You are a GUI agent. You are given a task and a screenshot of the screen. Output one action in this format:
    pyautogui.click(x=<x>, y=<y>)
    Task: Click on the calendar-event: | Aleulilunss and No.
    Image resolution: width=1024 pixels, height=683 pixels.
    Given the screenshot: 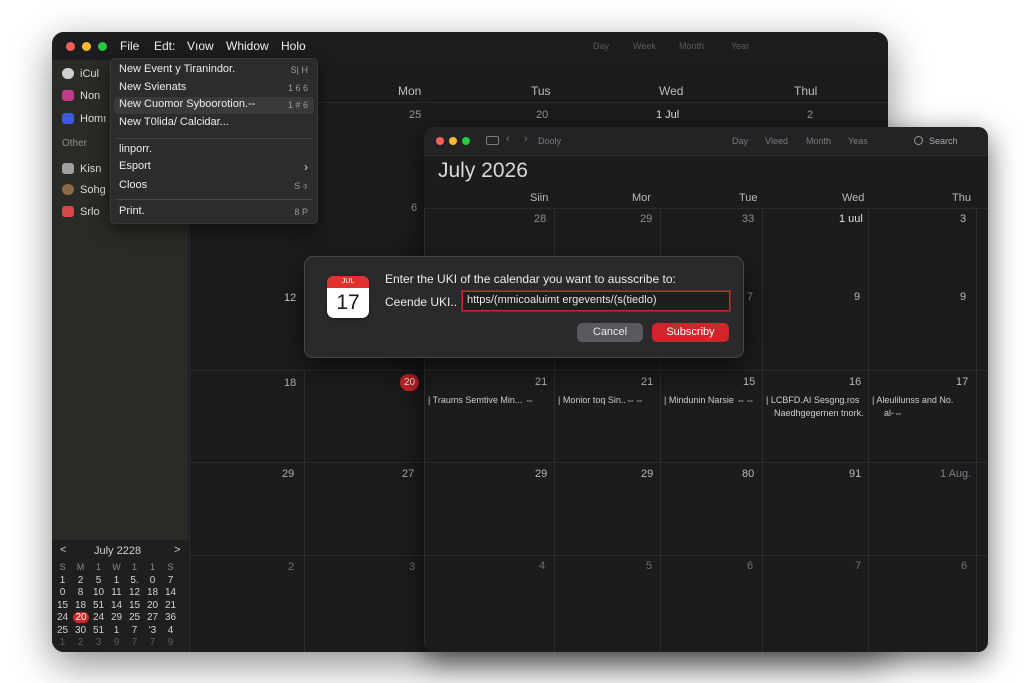 What is the action you would take?
    pyautogui.click(x=912, y=400)
    